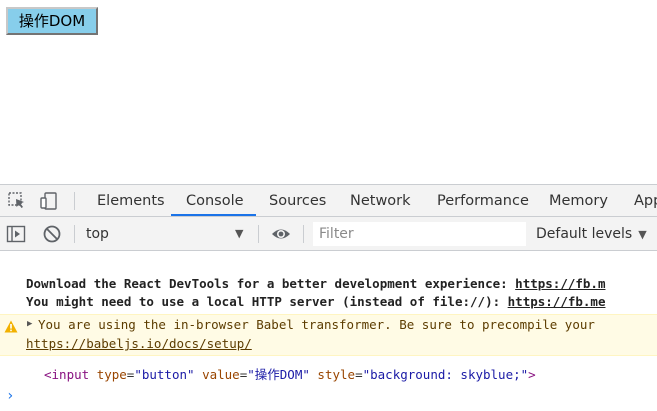  What do you see at coordinates (17, 201) in the screenshot?
I see `inspect-element-icon` at bounding box center [17, 201].